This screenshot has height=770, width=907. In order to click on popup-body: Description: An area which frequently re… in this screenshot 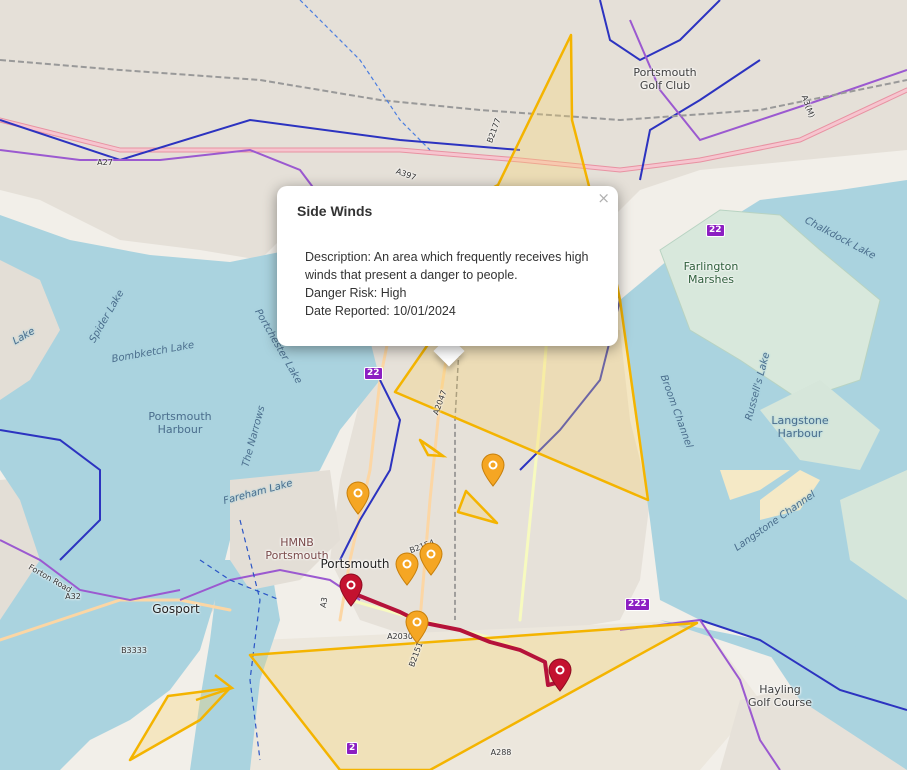, I will do `click(450, 284)`.